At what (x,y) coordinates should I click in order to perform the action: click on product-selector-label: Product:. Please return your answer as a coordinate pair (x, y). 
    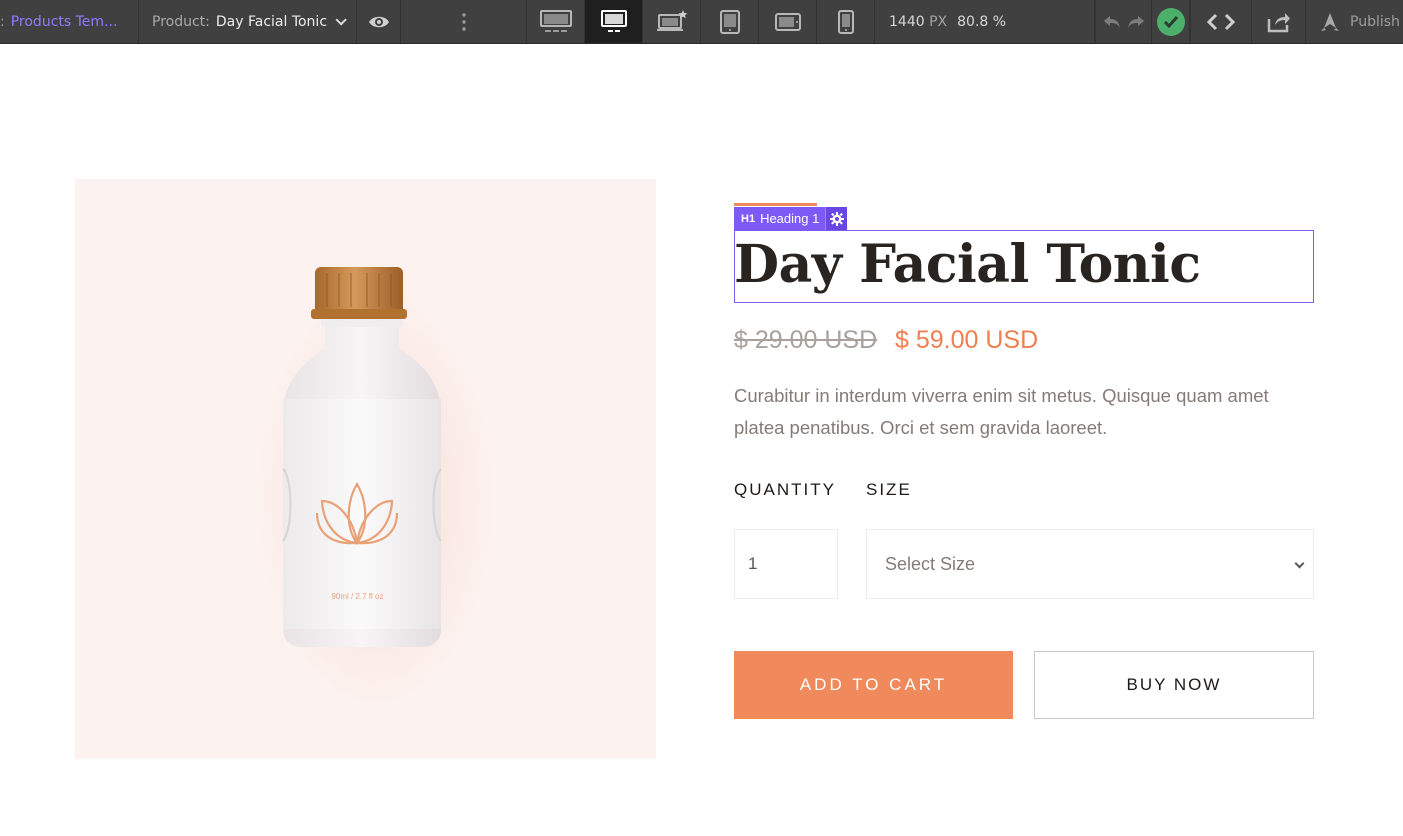
    Looking at the image, I should click on (181, 21).